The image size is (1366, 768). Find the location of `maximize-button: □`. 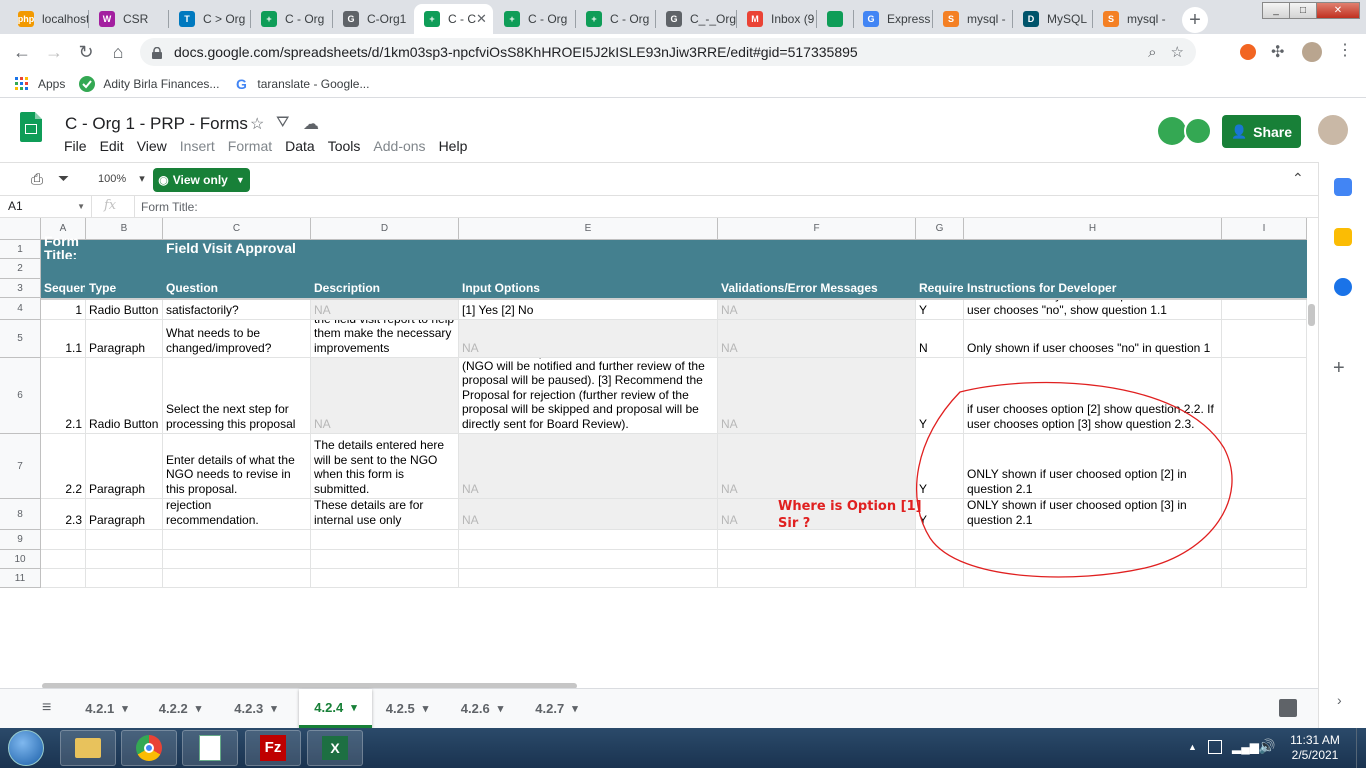

maximize-button: □ is located at coordinates (1303, 10).